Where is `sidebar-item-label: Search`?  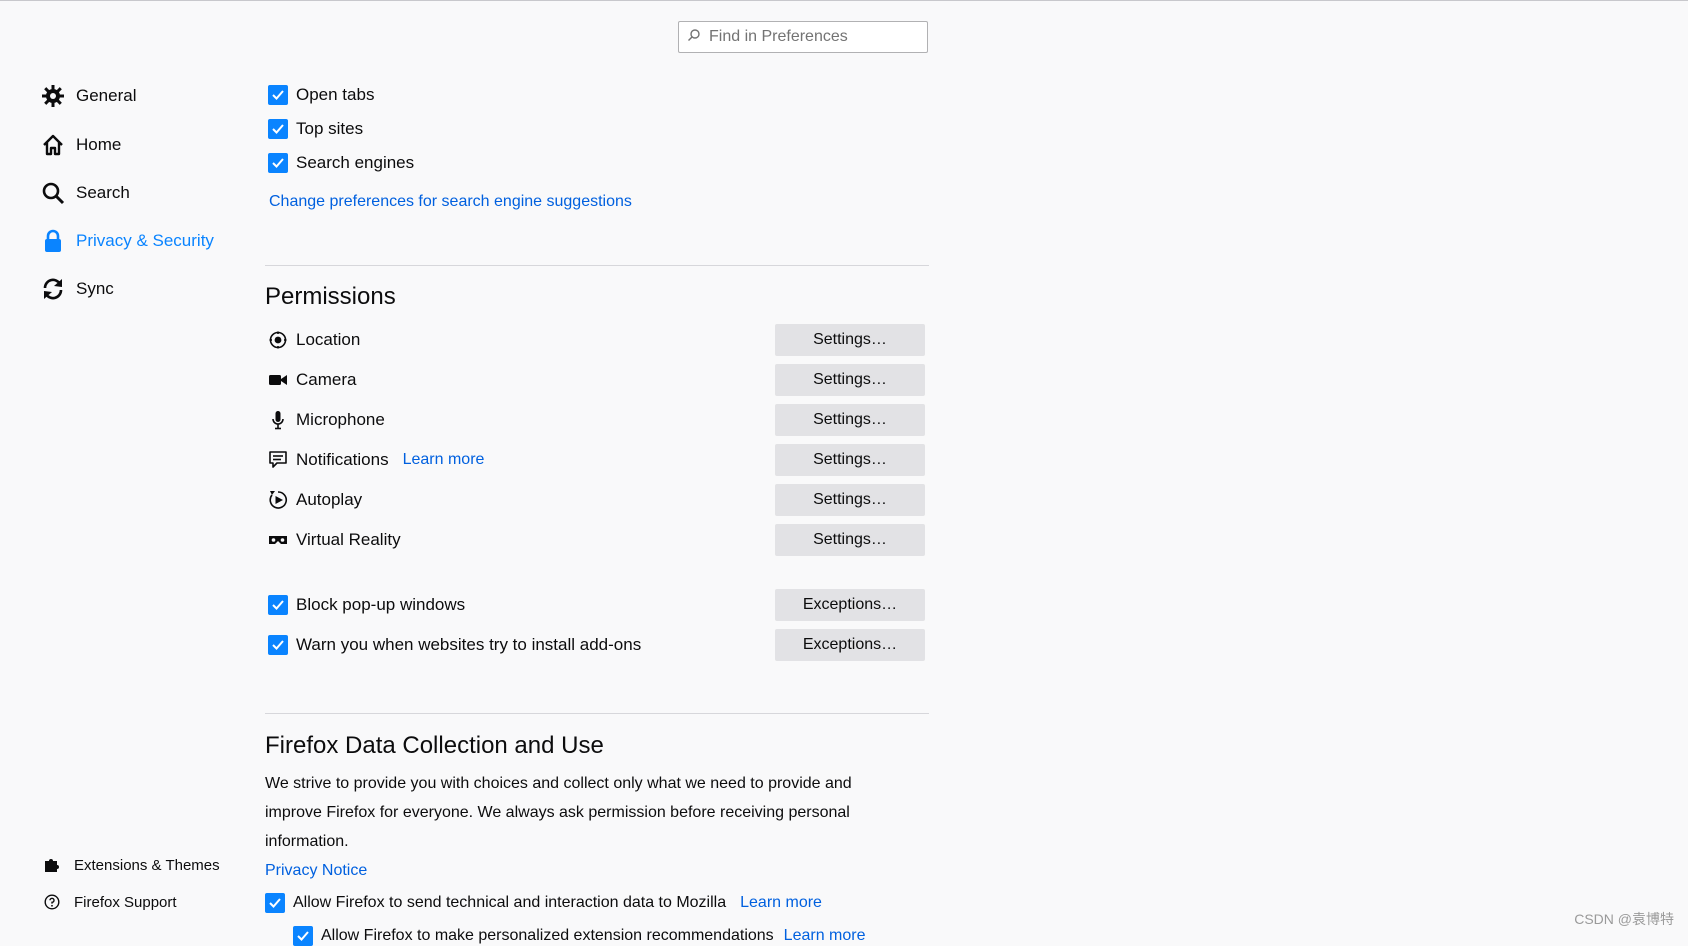
sidebar-item-label: Search is located at coordinates (103, 192).